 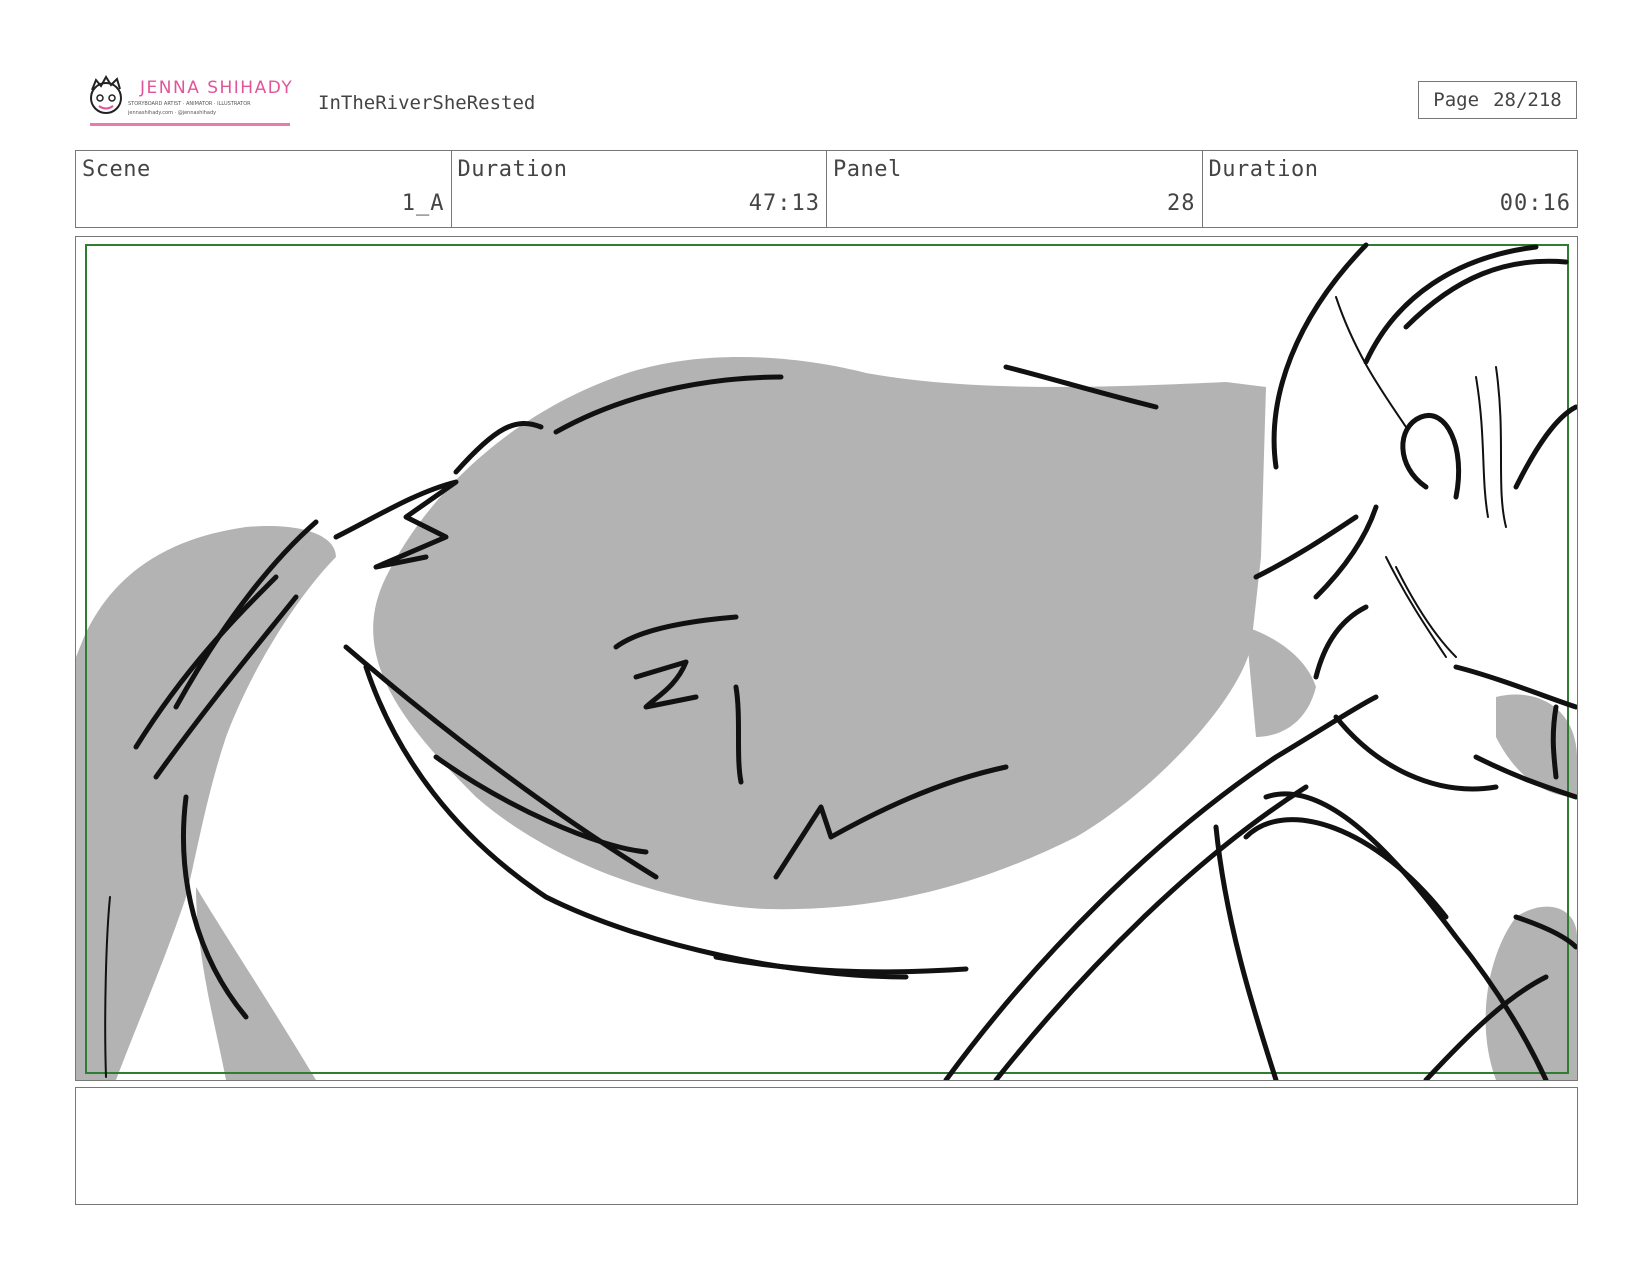 What do you see at coordinates (264, 189) in the screenshot?
I see `scene-cell: Scene 1_A` at bounding box center [264, 189].